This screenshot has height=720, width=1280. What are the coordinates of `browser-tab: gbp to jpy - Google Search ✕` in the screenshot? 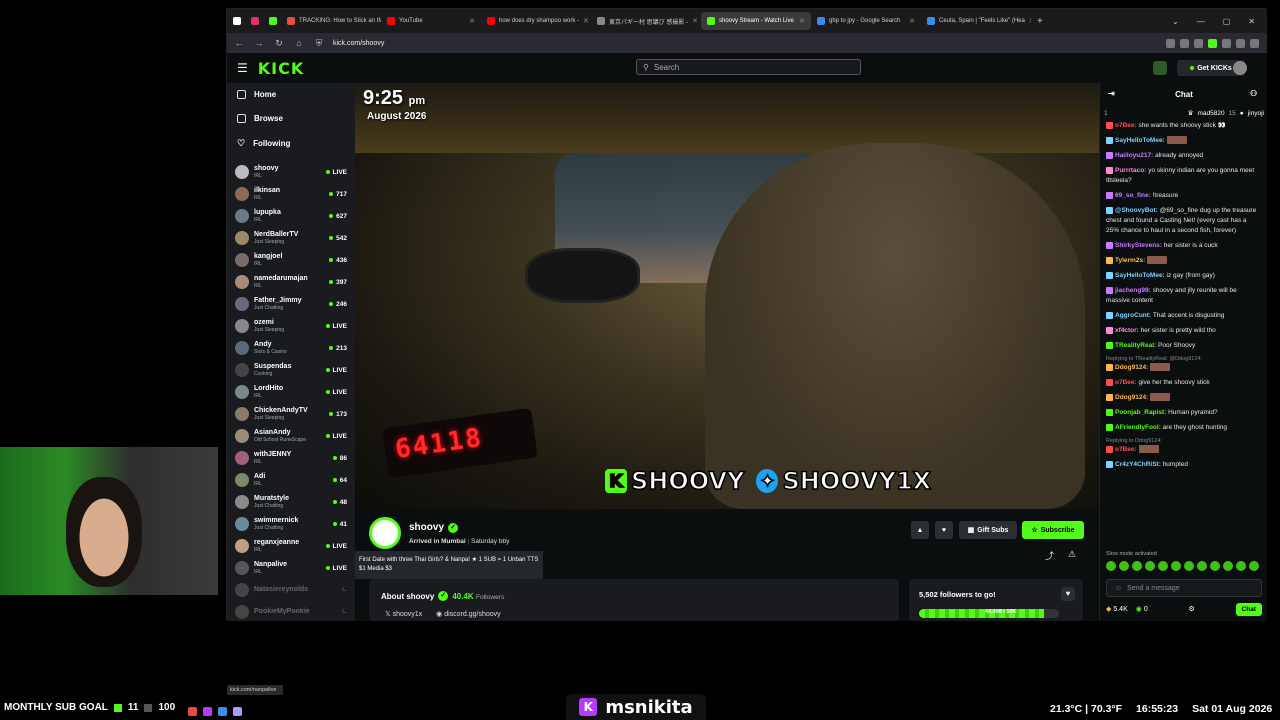 It's located at (866, 21).